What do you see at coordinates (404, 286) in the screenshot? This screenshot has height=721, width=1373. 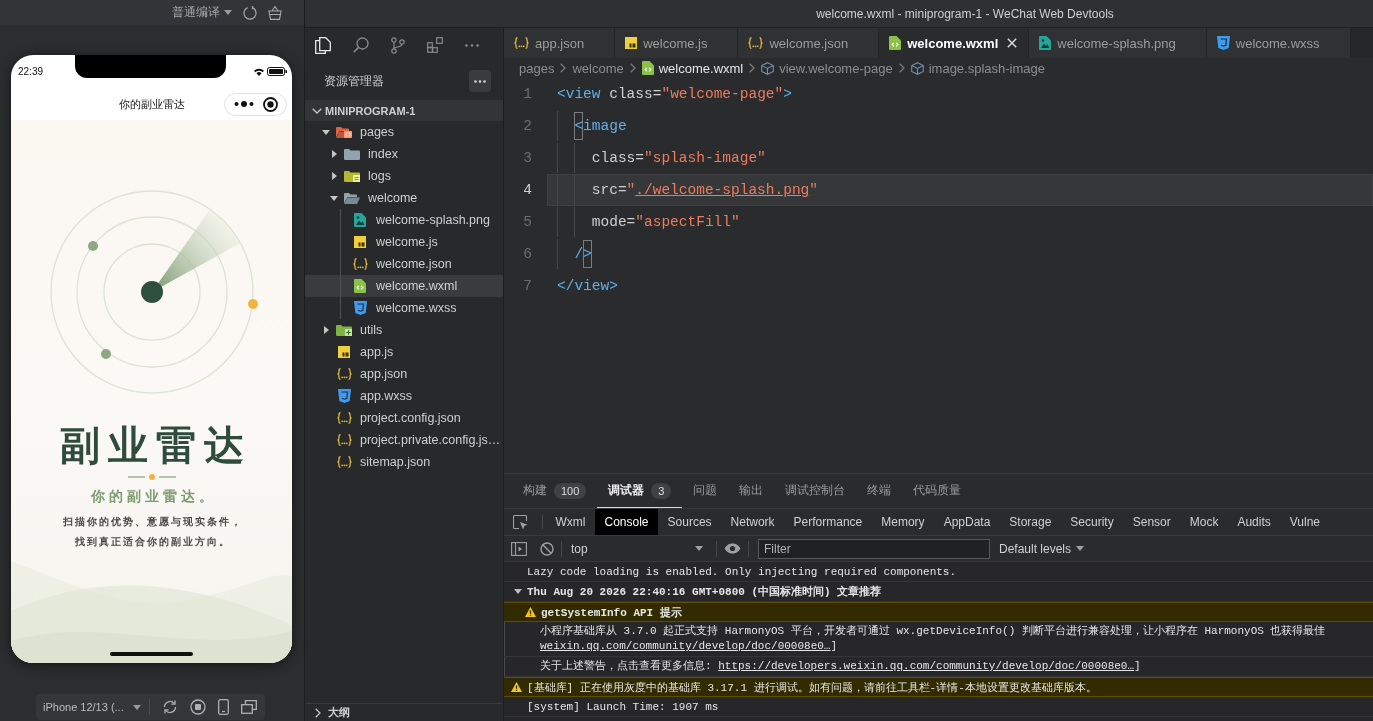 I see `tree-item: welcome.wxml` at bounding box center [404, 286].